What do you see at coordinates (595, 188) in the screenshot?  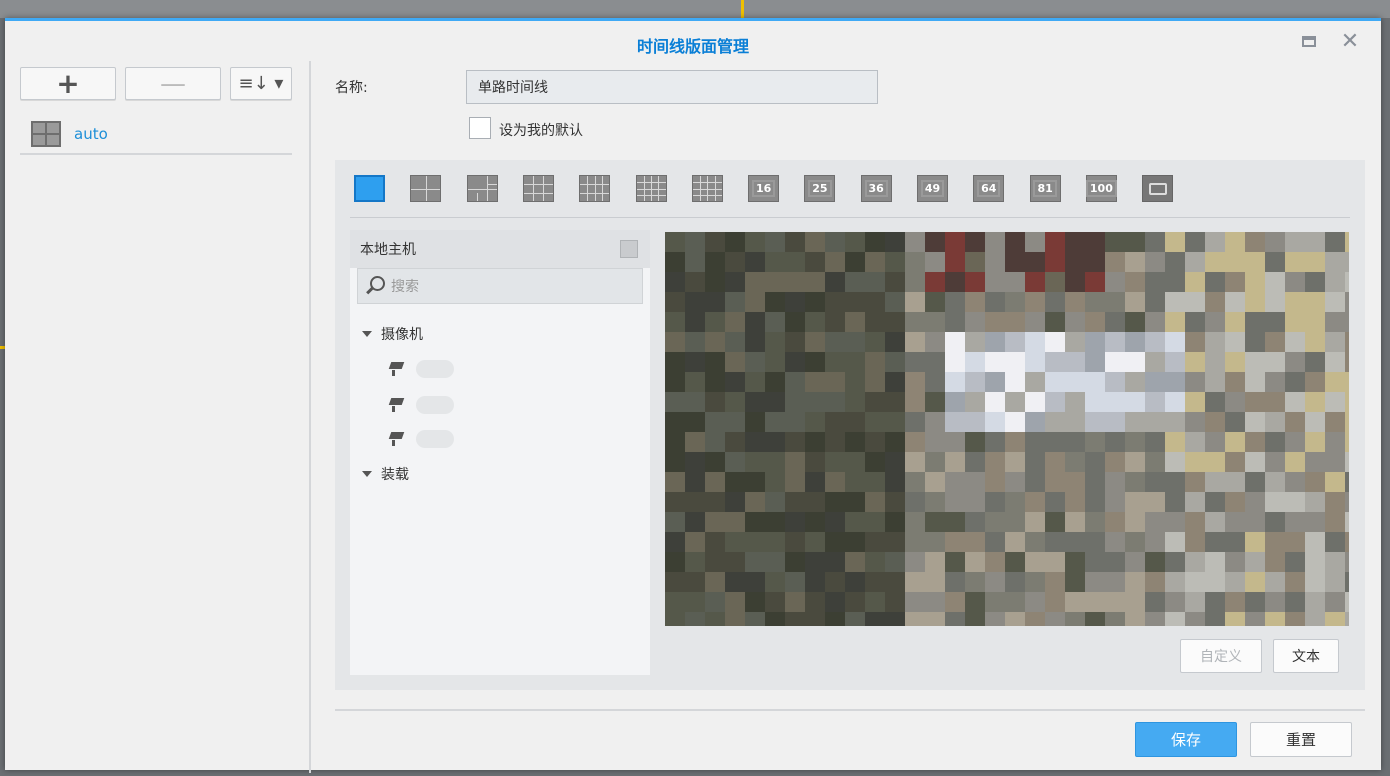 I see `layout-option-1+12` at bounding box center [595, 188].